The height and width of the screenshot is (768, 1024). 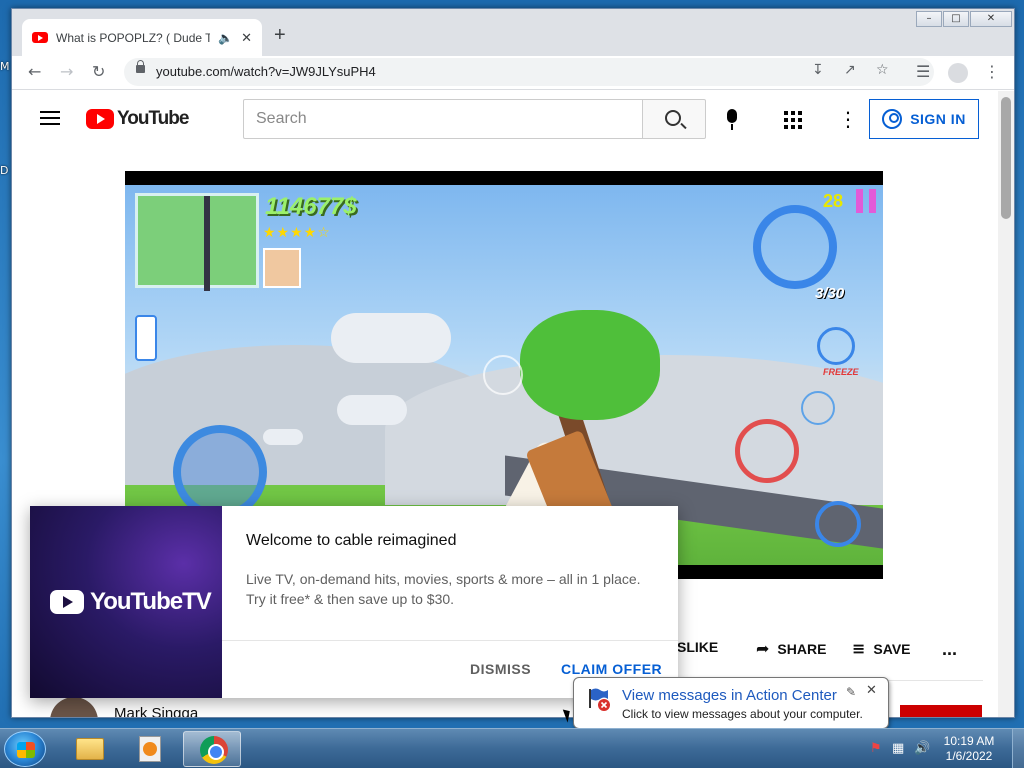 I want to click on forward-icon: →, so click(x=66, y=72).